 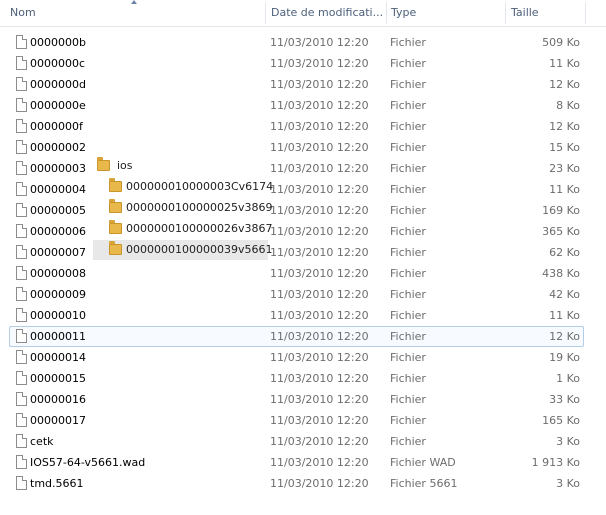 What do you see at coordinates (564, 147) in the screenshot?
I see `file-size: 15 Ko` at bounding box center [564, 147].